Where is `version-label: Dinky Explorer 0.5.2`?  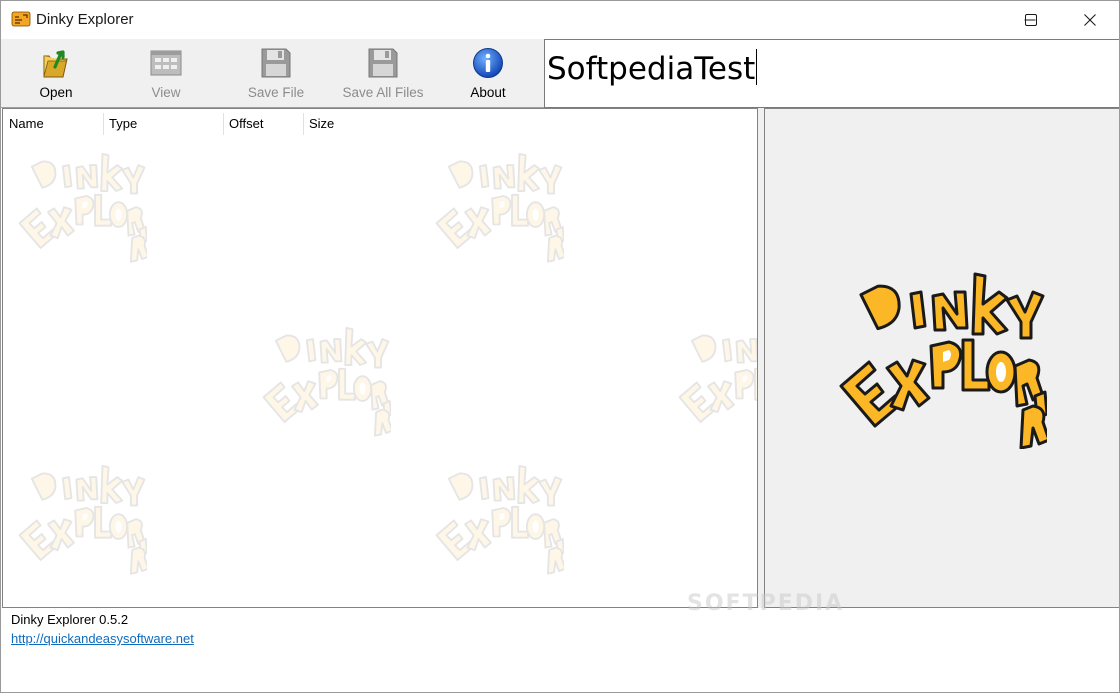
version-label: Dinky Explorer 0.5.2 is located at coordinates (70, 619).